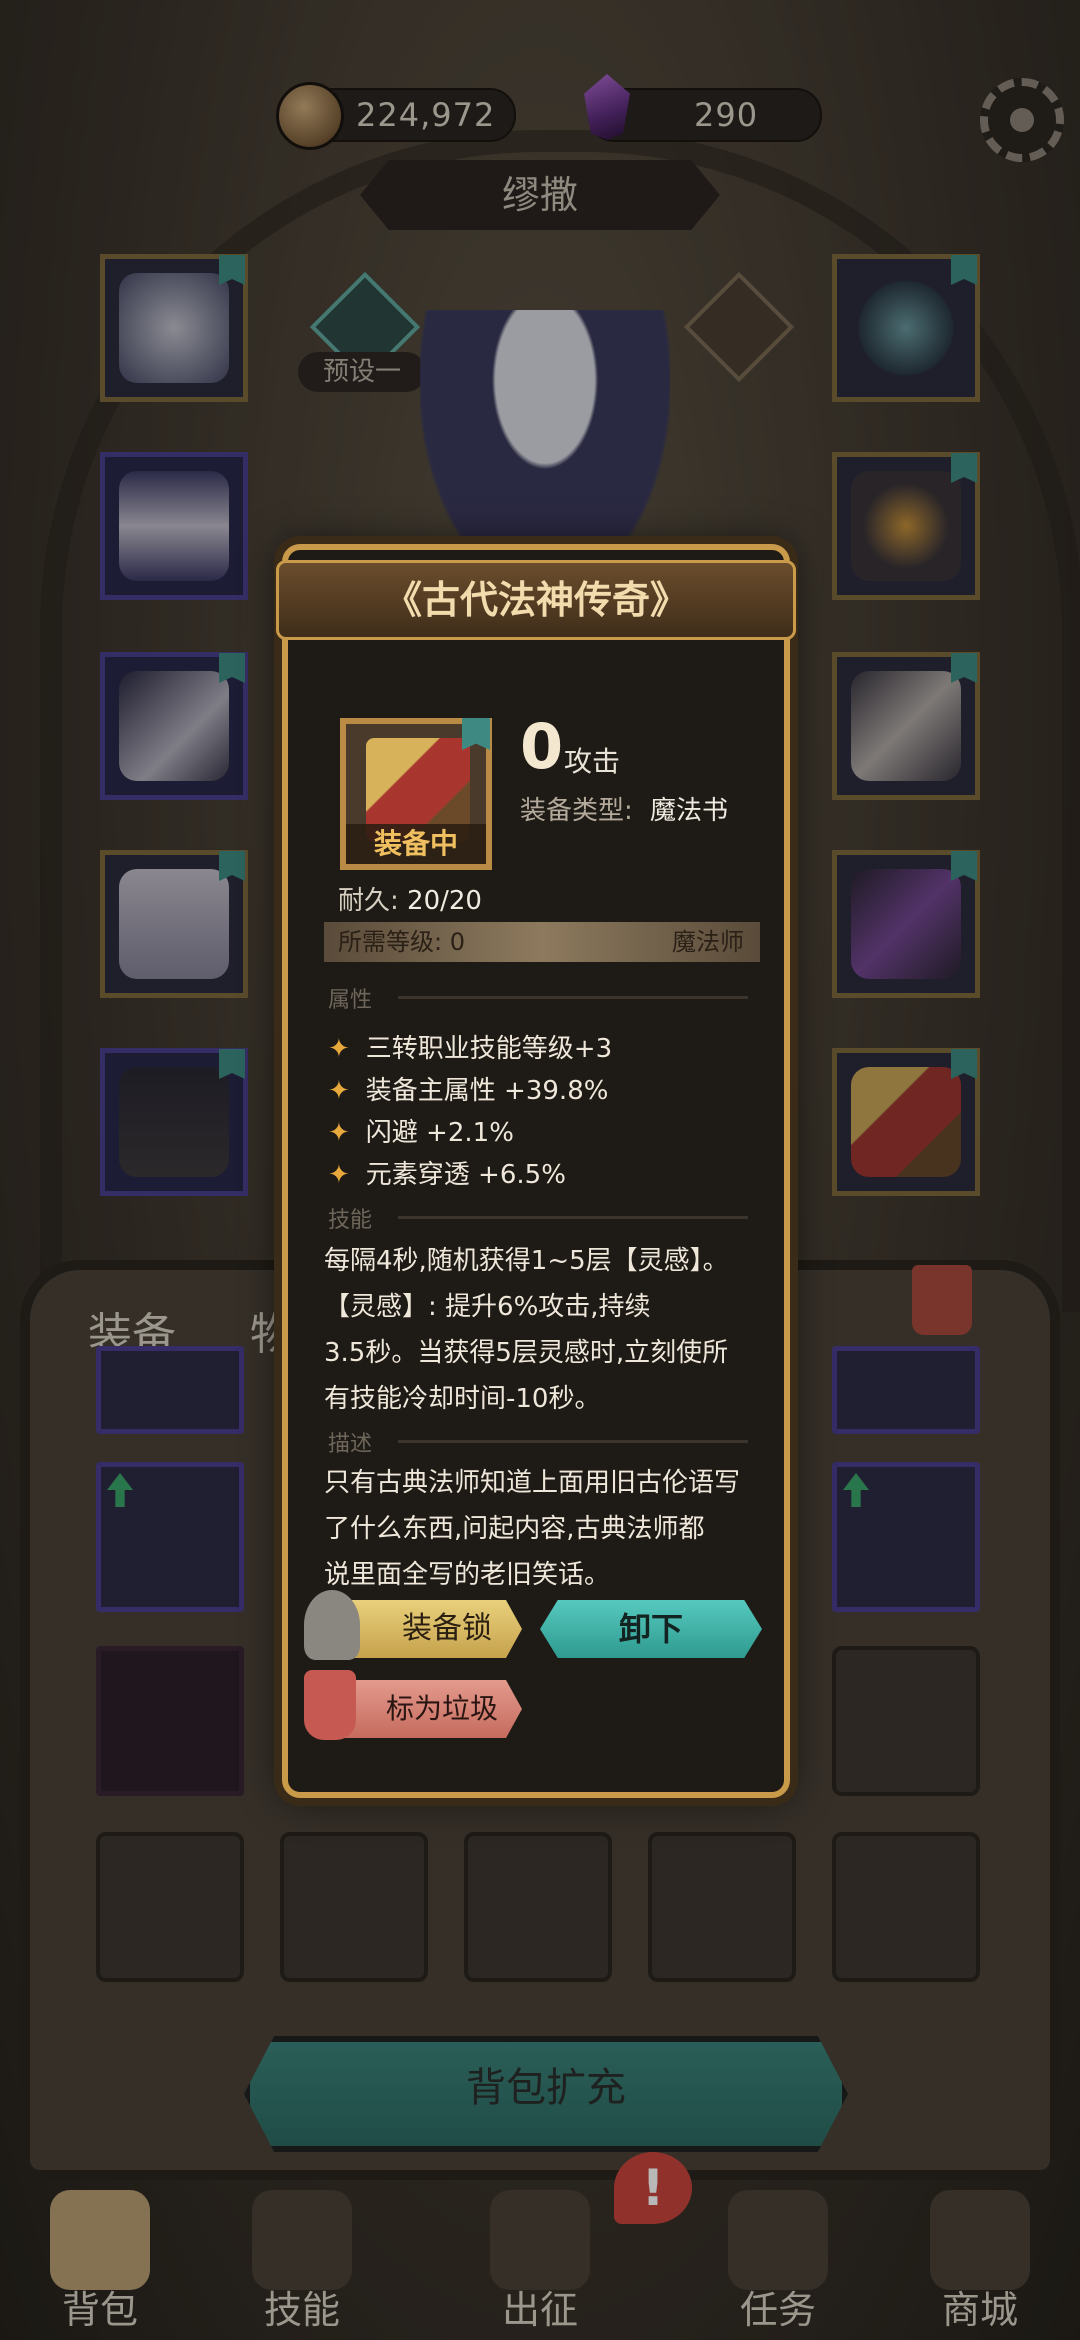 This screenshot has height=2340, width=1080. Describe the element at coordinates (489, 1049) in the screenshot. I see `attribute-text: 三转职业技能等级+3` at that location.